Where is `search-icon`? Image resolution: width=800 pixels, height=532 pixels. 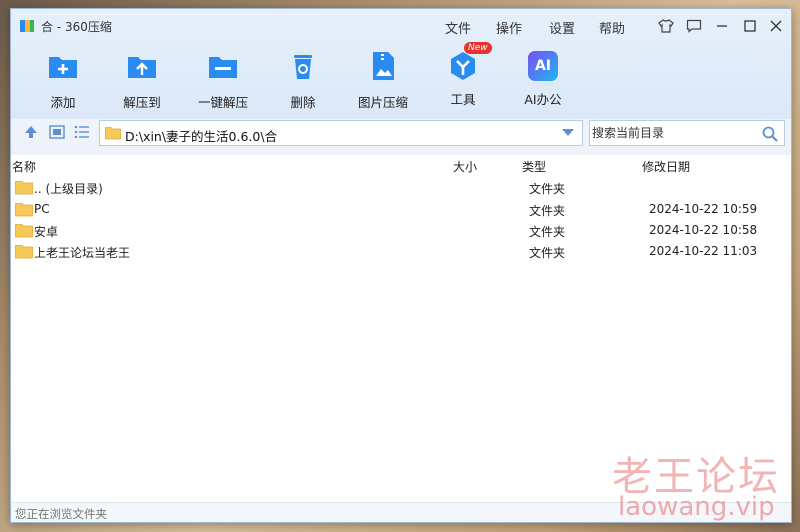
search-icon is located at coordinates (770, 134).